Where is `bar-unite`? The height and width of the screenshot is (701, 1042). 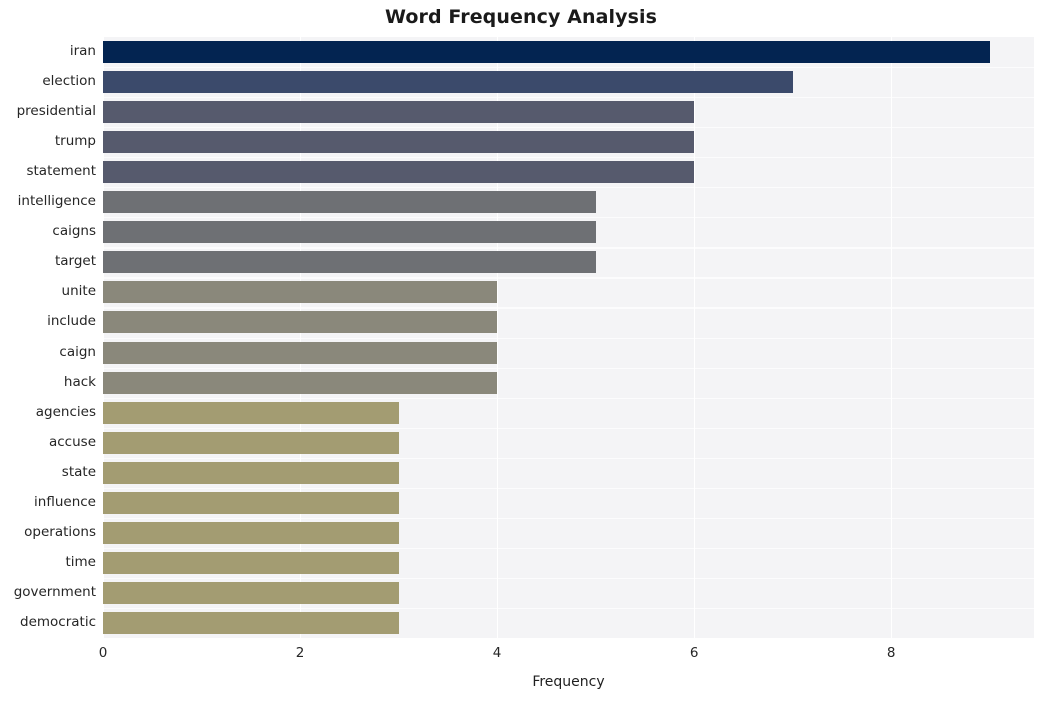
bar-unite is located at coordinates (300, 292).